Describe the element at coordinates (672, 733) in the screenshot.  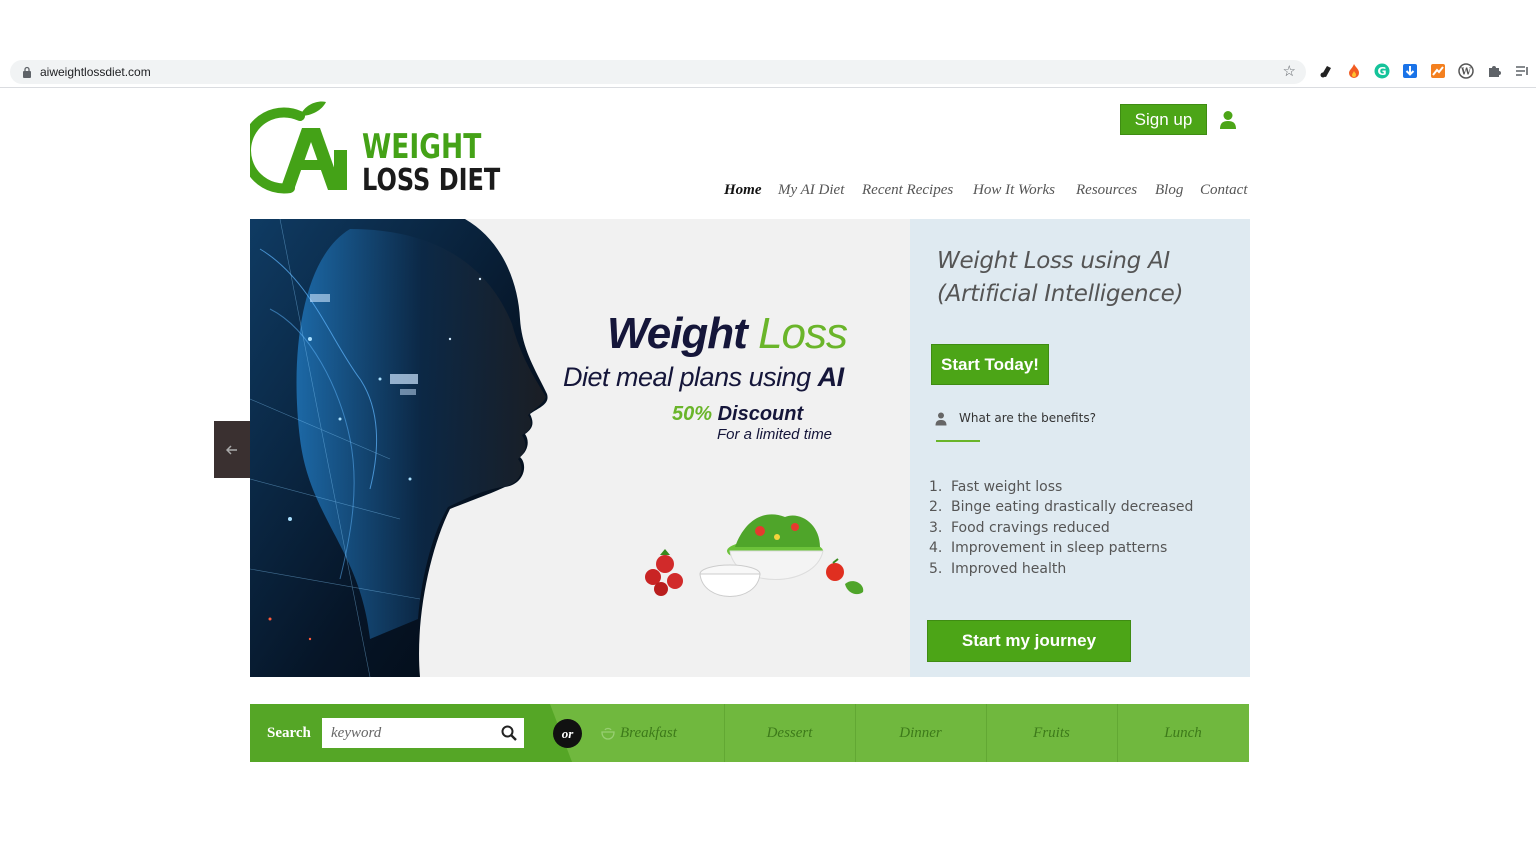
I see `category-breakfast: Breakfast` at that location.